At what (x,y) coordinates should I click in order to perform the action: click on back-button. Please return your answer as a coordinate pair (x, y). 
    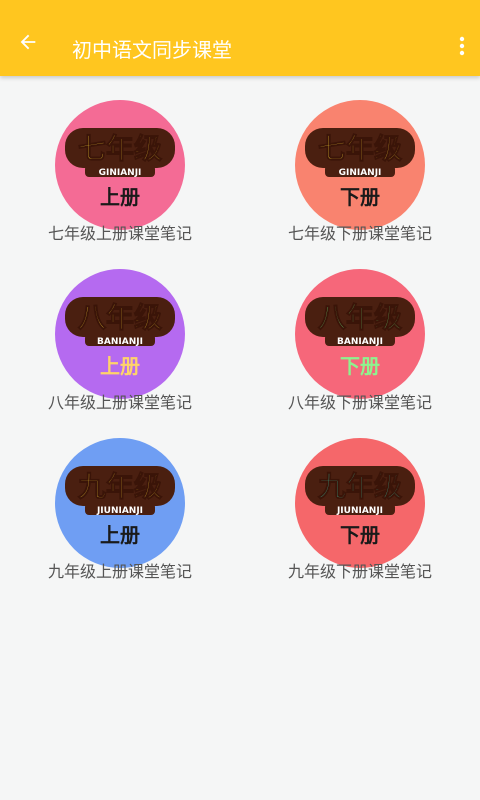
    Looking at the image, I should click on (28, 44).